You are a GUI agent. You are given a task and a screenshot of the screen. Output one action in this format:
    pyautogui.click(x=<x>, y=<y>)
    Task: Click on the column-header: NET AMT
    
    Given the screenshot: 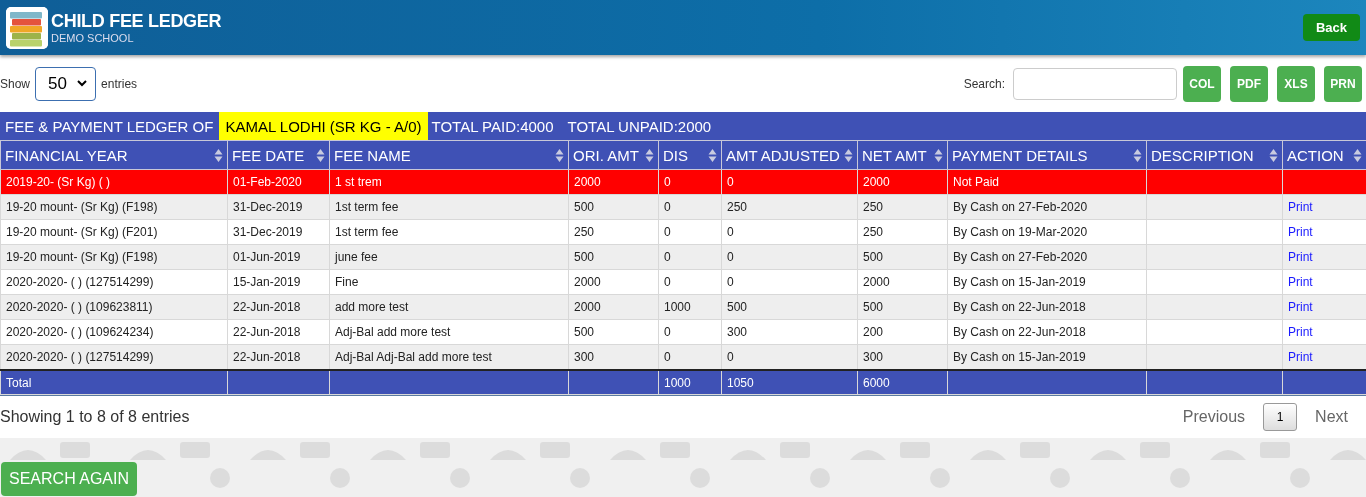 What is the action you would take?
    pyautogui.click(x=902, y=155)
    